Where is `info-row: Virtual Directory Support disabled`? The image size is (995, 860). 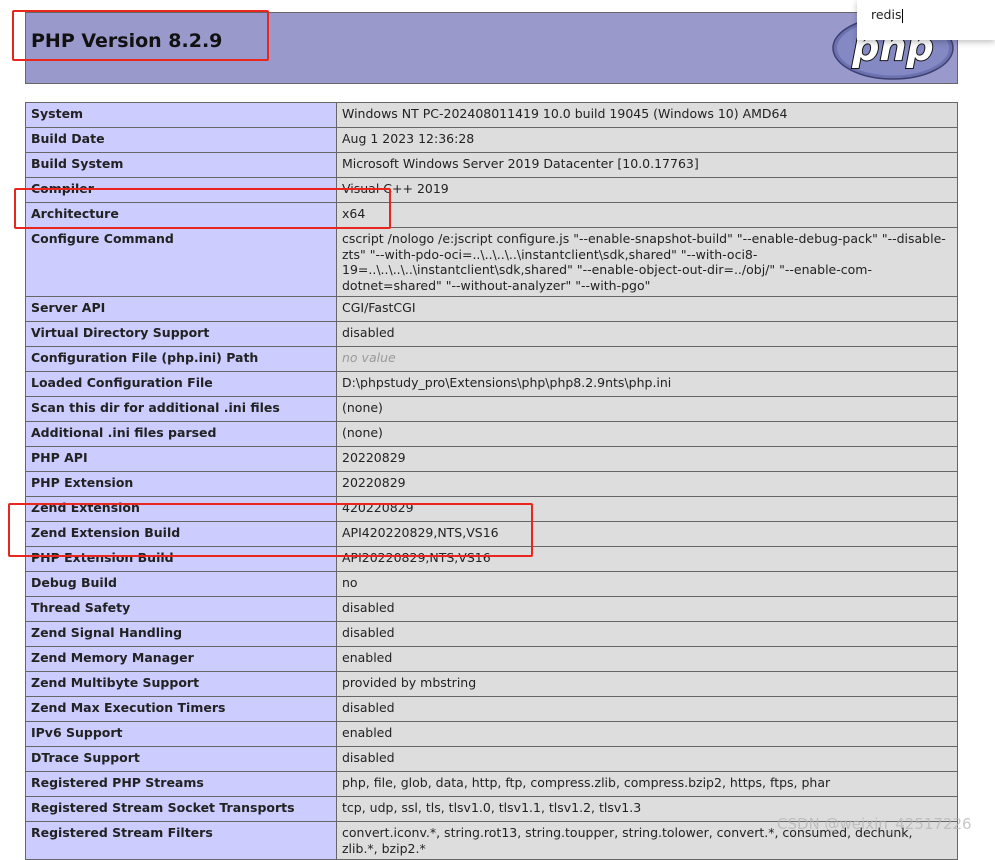
info-row: Virtual Directory Support disabled is located at coordinates (491, 334).